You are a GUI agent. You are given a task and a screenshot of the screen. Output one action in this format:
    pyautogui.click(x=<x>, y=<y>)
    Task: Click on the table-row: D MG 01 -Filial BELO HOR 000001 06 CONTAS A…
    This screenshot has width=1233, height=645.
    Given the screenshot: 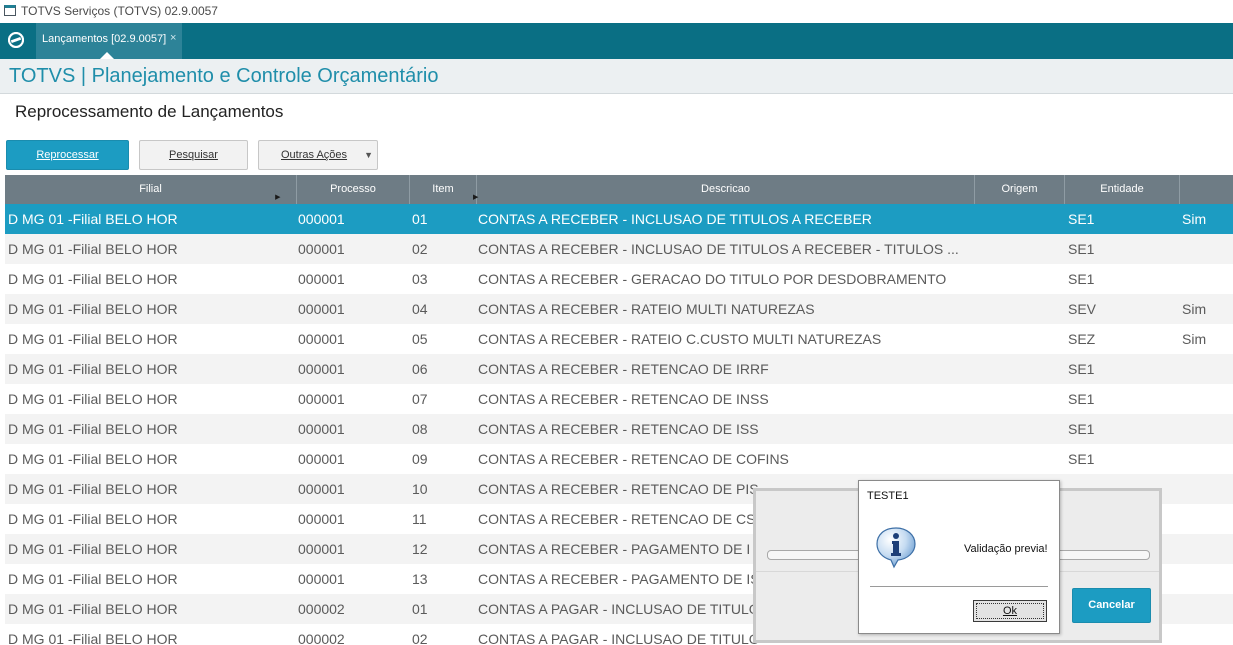 What is the action you would take?
    pyautogui.click(x=619, y=369)
    